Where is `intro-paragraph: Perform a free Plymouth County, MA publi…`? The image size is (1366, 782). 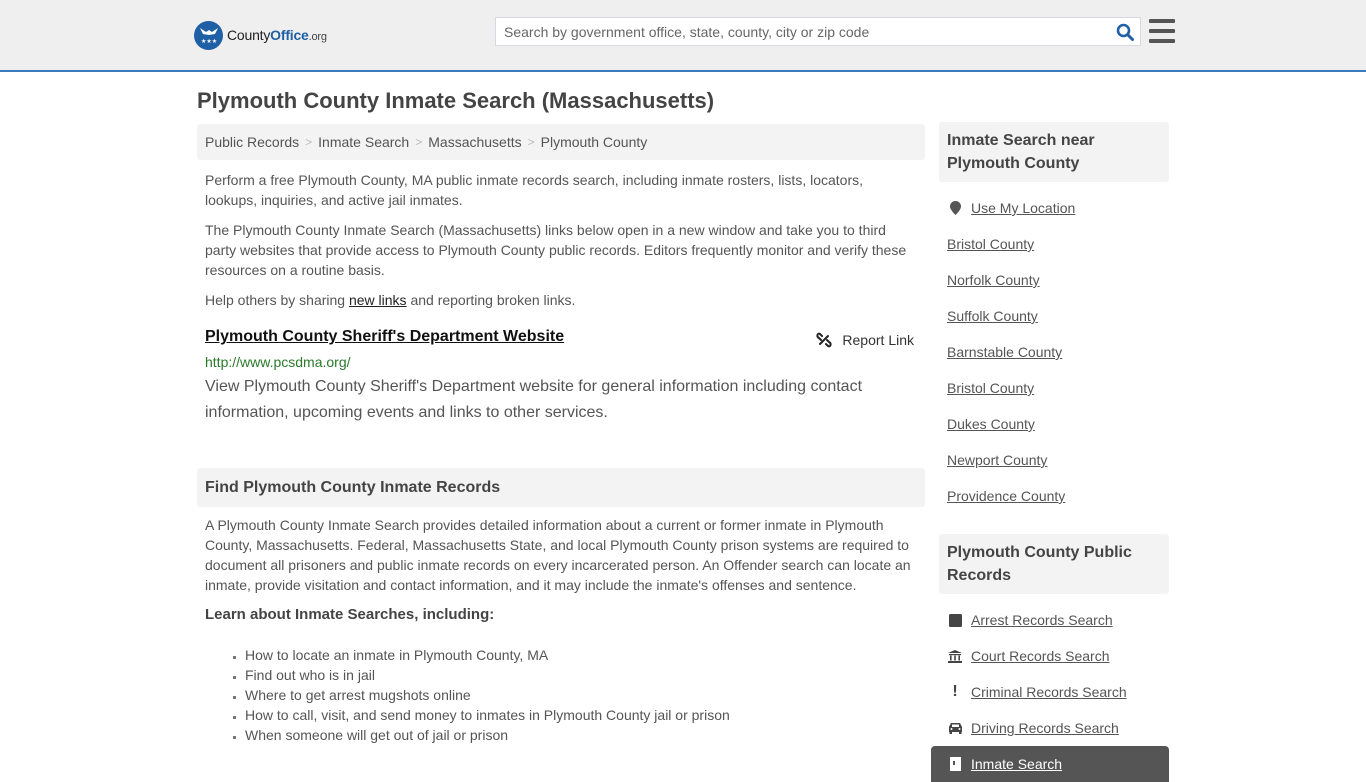
intro-paragraph: Perform a free Plymouth County, MA publi… is located at coordinates (534, 190).